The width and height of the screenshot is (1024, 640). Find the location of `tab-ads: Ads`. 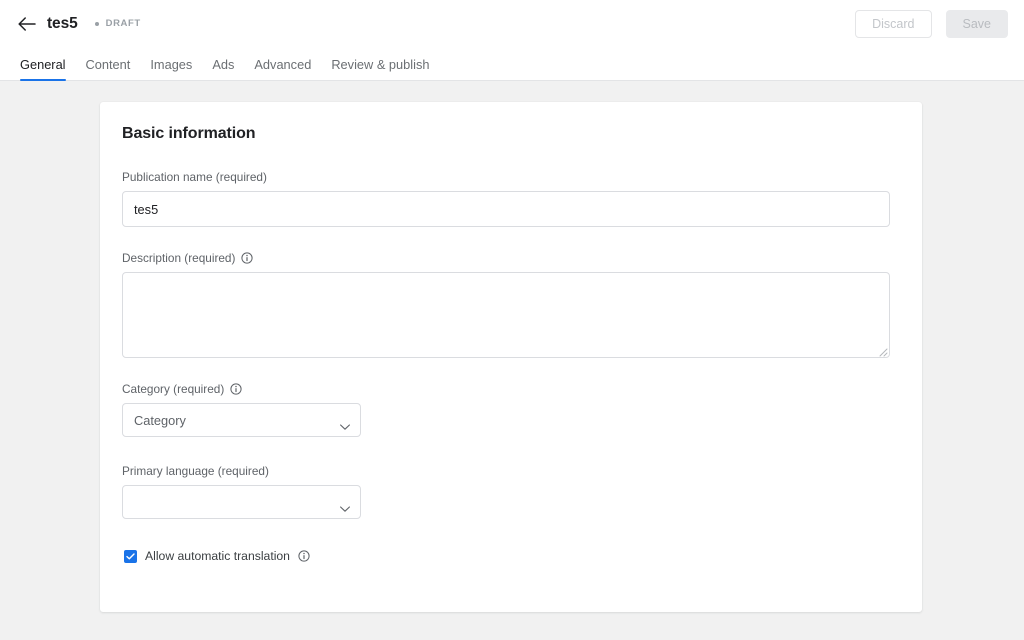

tab-ads: Ads is located at coordinates (223, 68).